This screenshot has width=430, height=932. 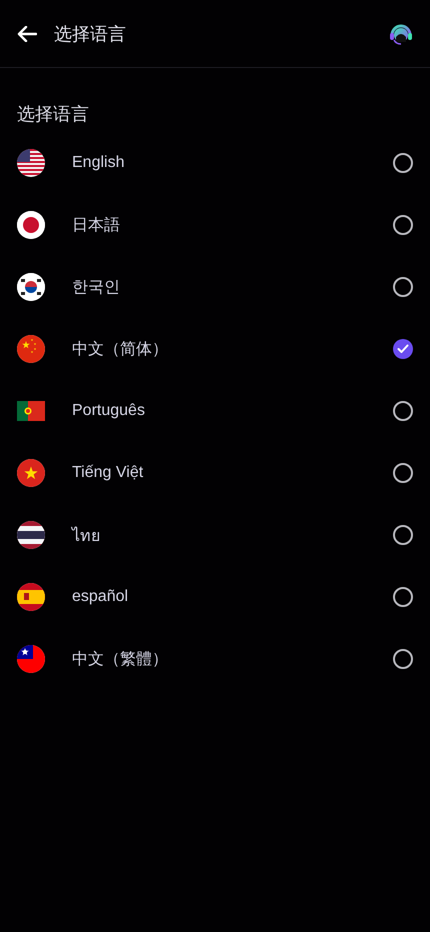 I want to click on section-title: 选择语言, so click(x=53, y=114).